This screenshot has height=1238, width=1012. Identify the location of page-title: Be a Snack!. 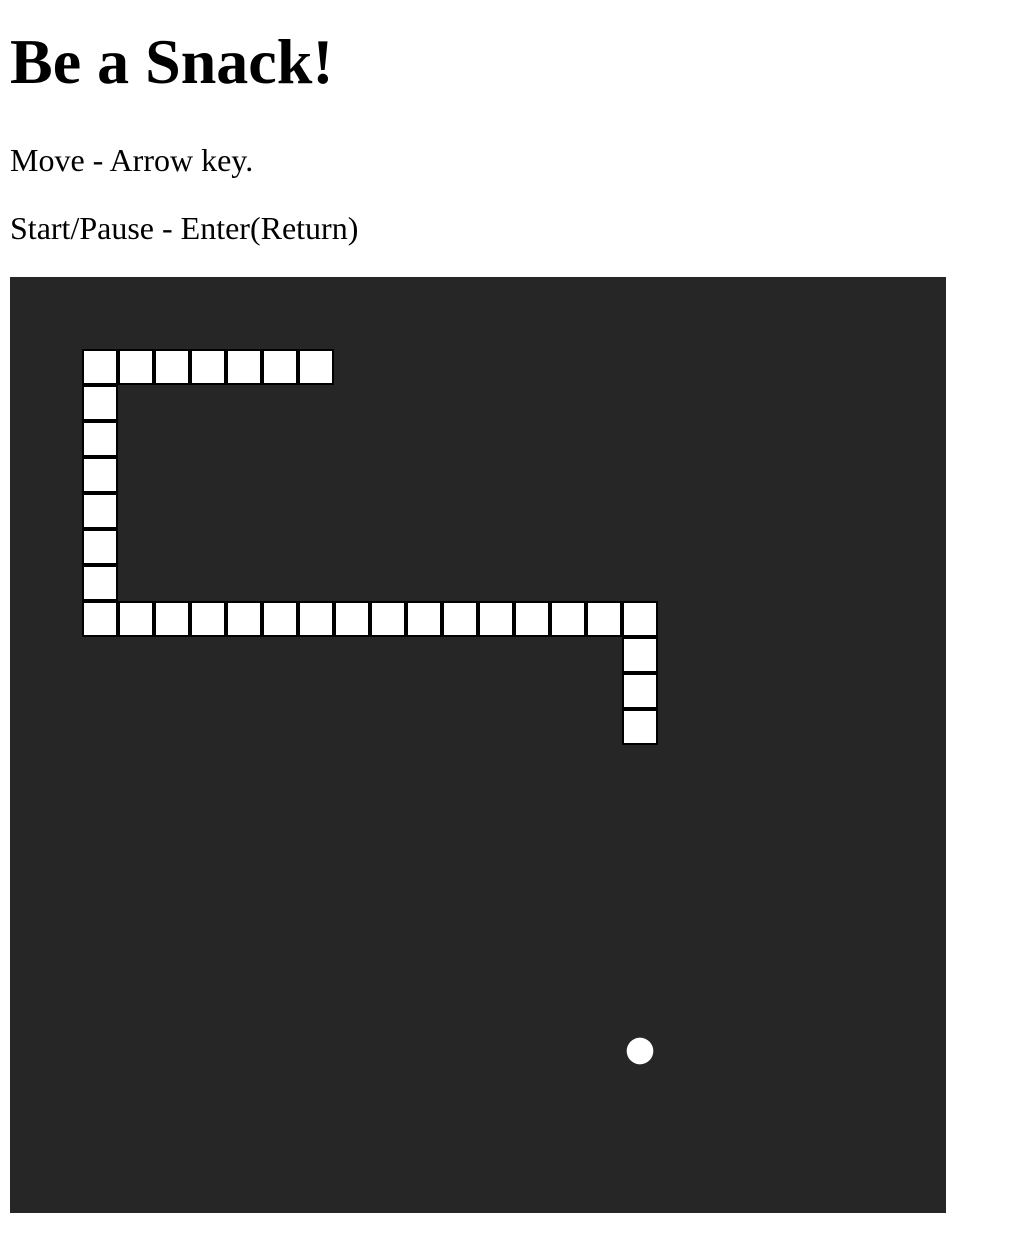
(172, 61).